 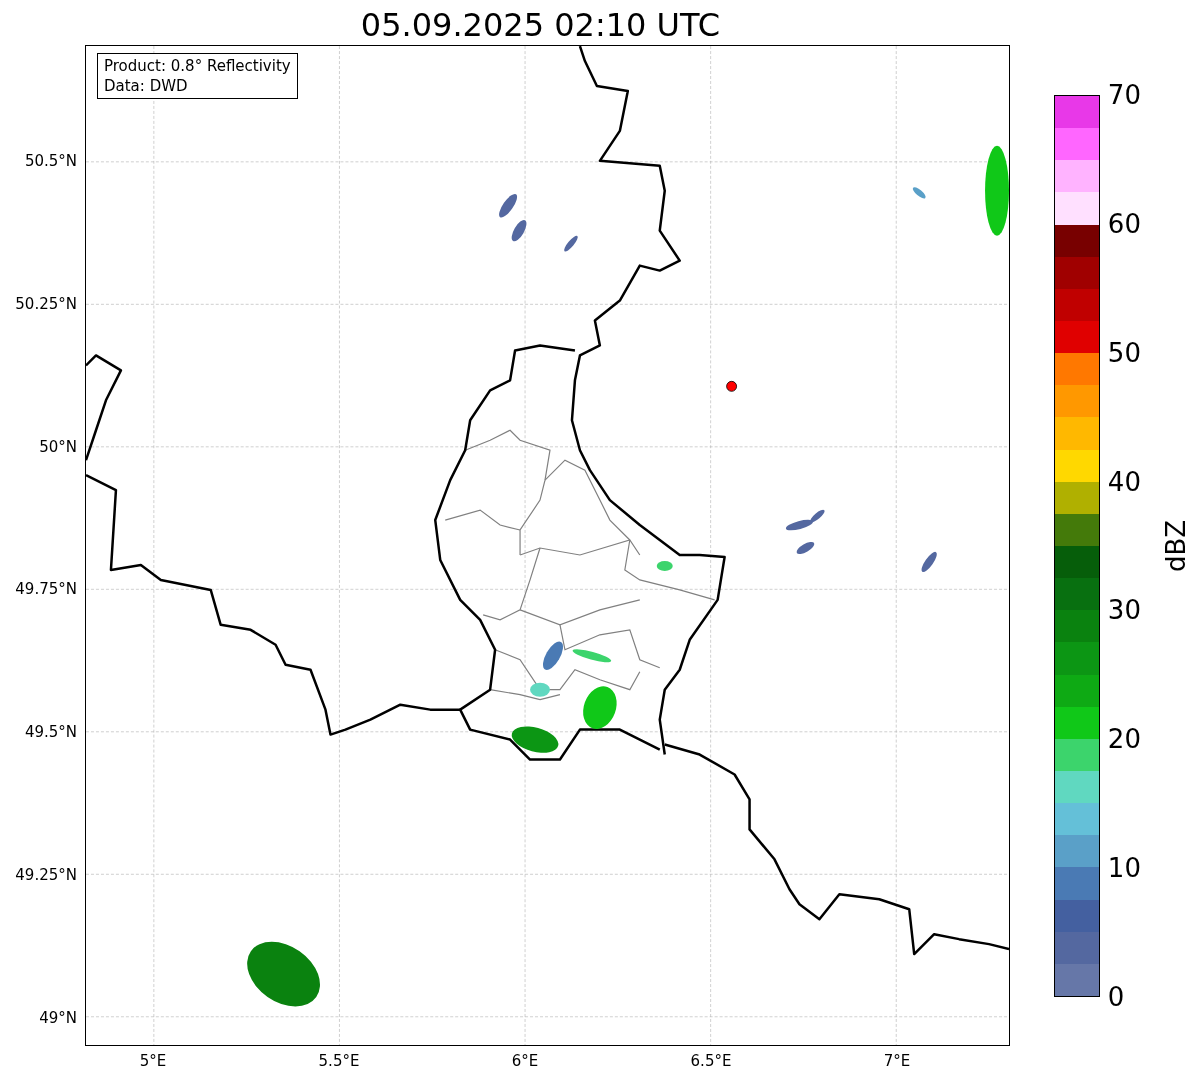 What do you see at coordinates (1124, 610) in the screenshot?
I see `colorbar-tick-label: 30` at bounding box center [1124, 610].